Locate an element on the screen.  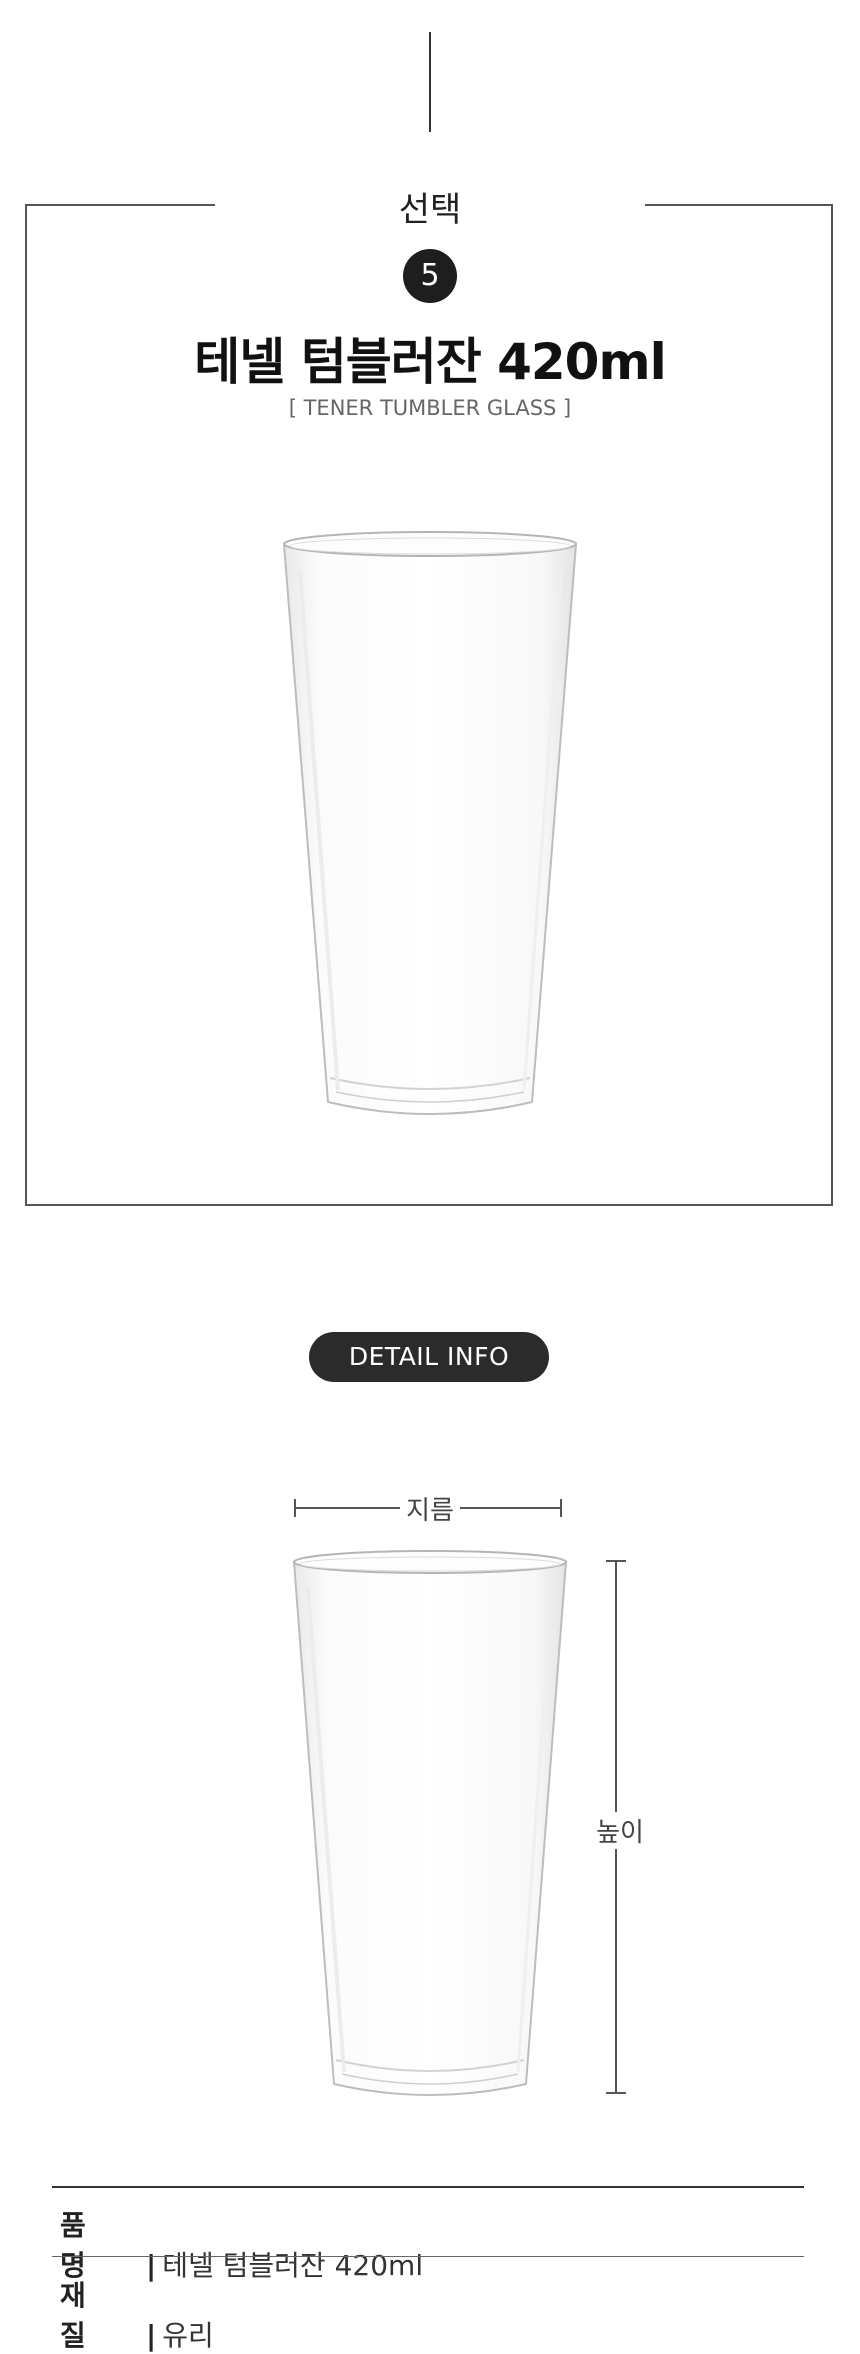
tumbler-glass-dimension-image is located at coordinates (430, 1823).